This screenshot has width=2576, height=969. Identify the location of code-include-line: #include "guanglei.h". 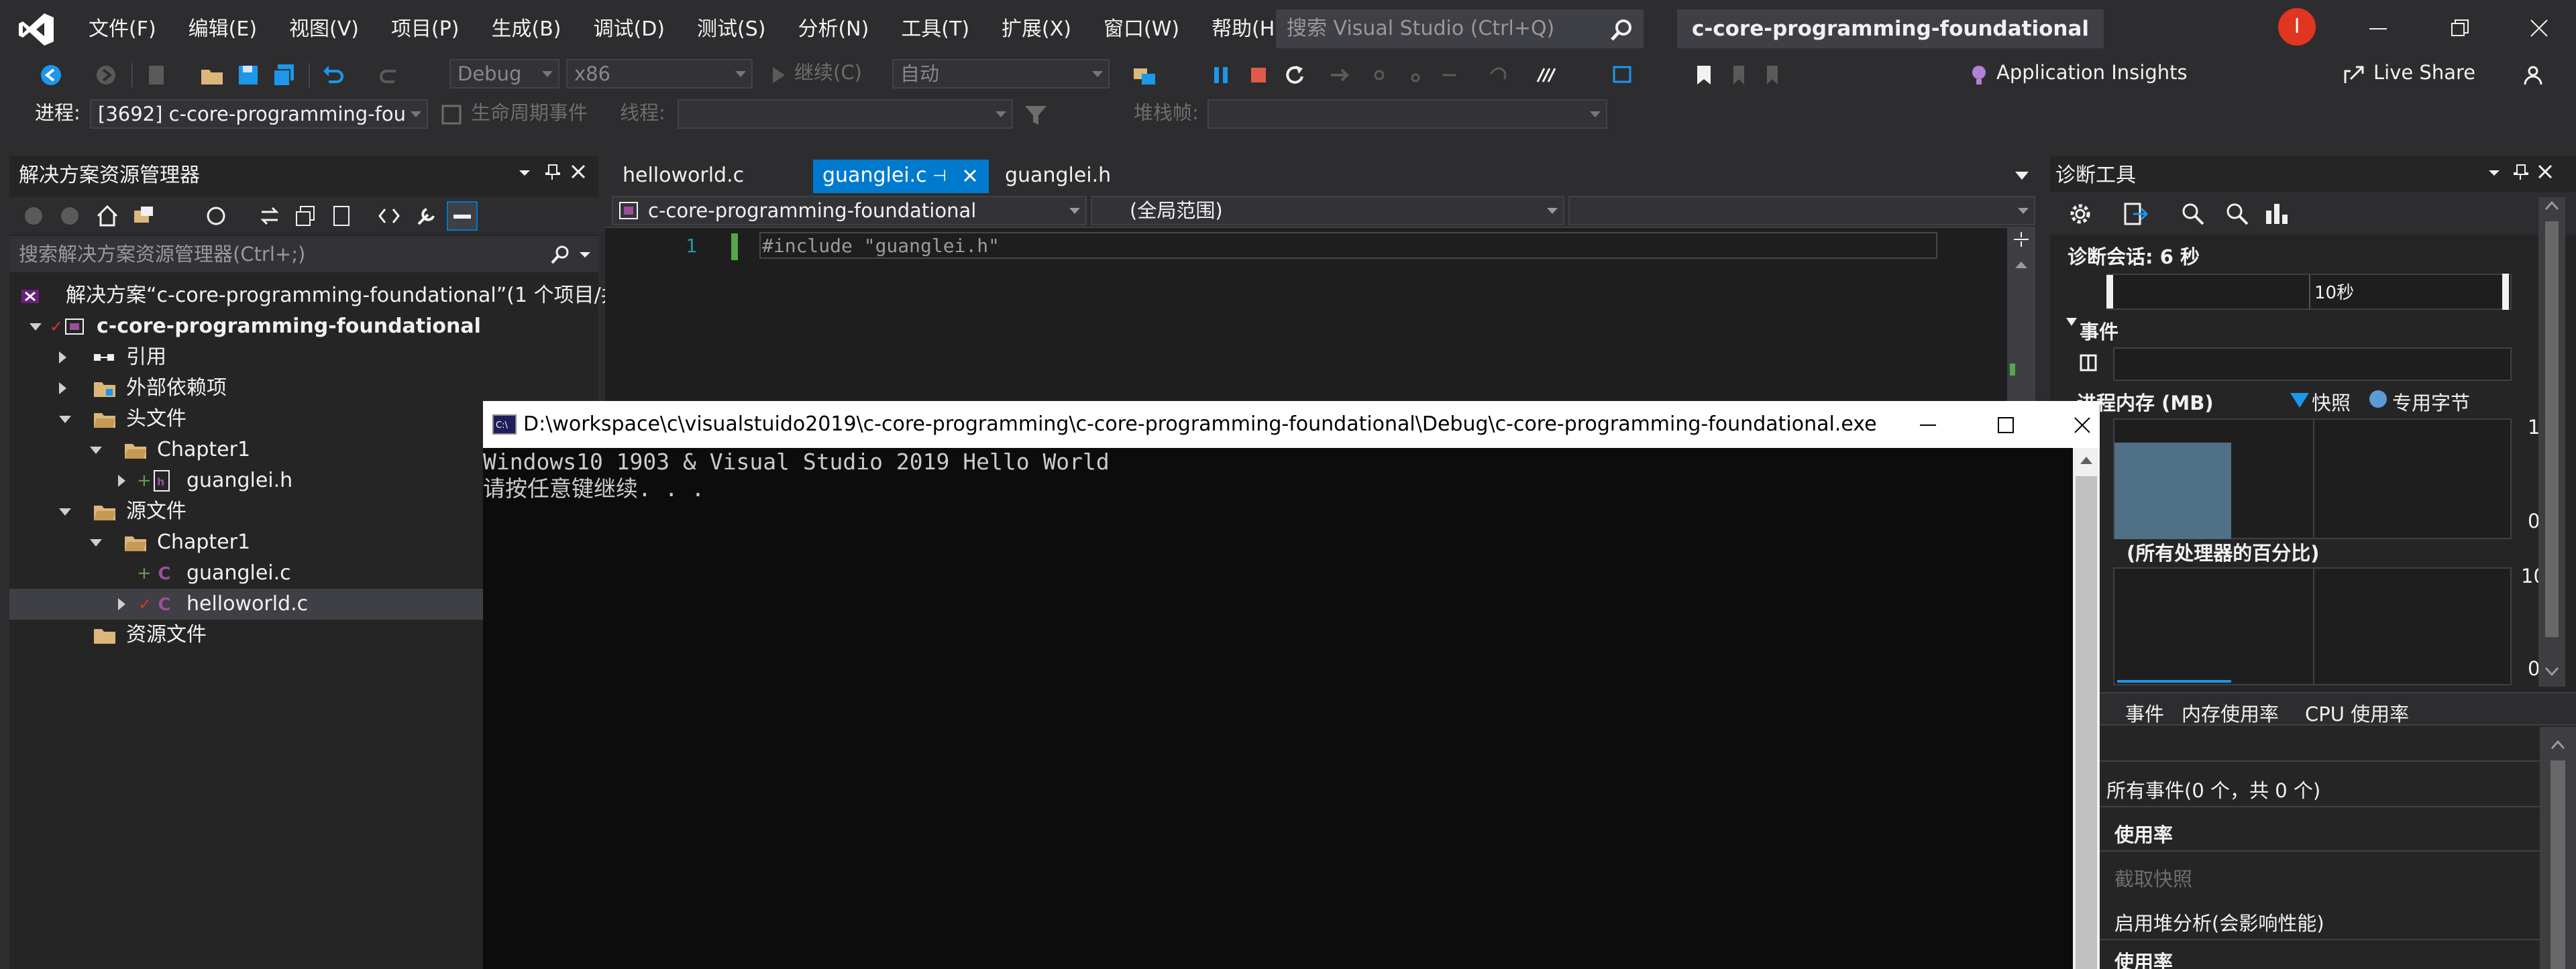
(881, 246).